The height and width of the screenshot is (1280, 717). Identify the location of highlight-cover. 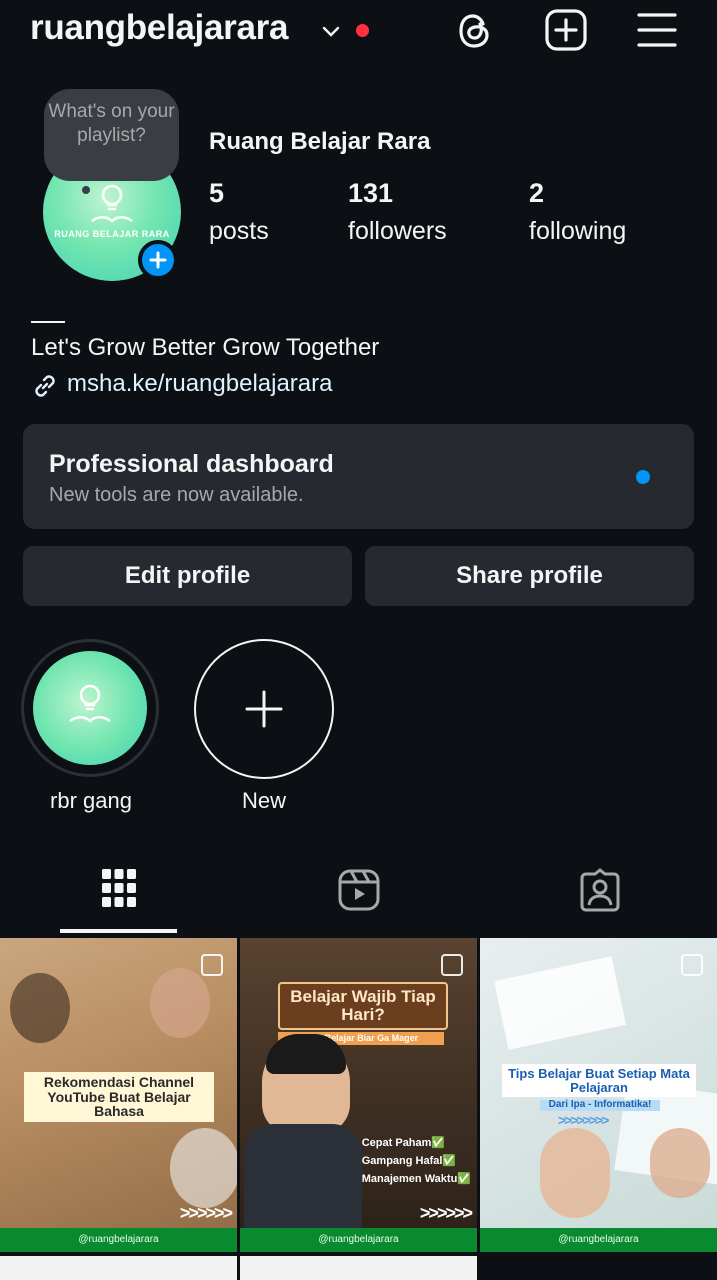
(90, 708).